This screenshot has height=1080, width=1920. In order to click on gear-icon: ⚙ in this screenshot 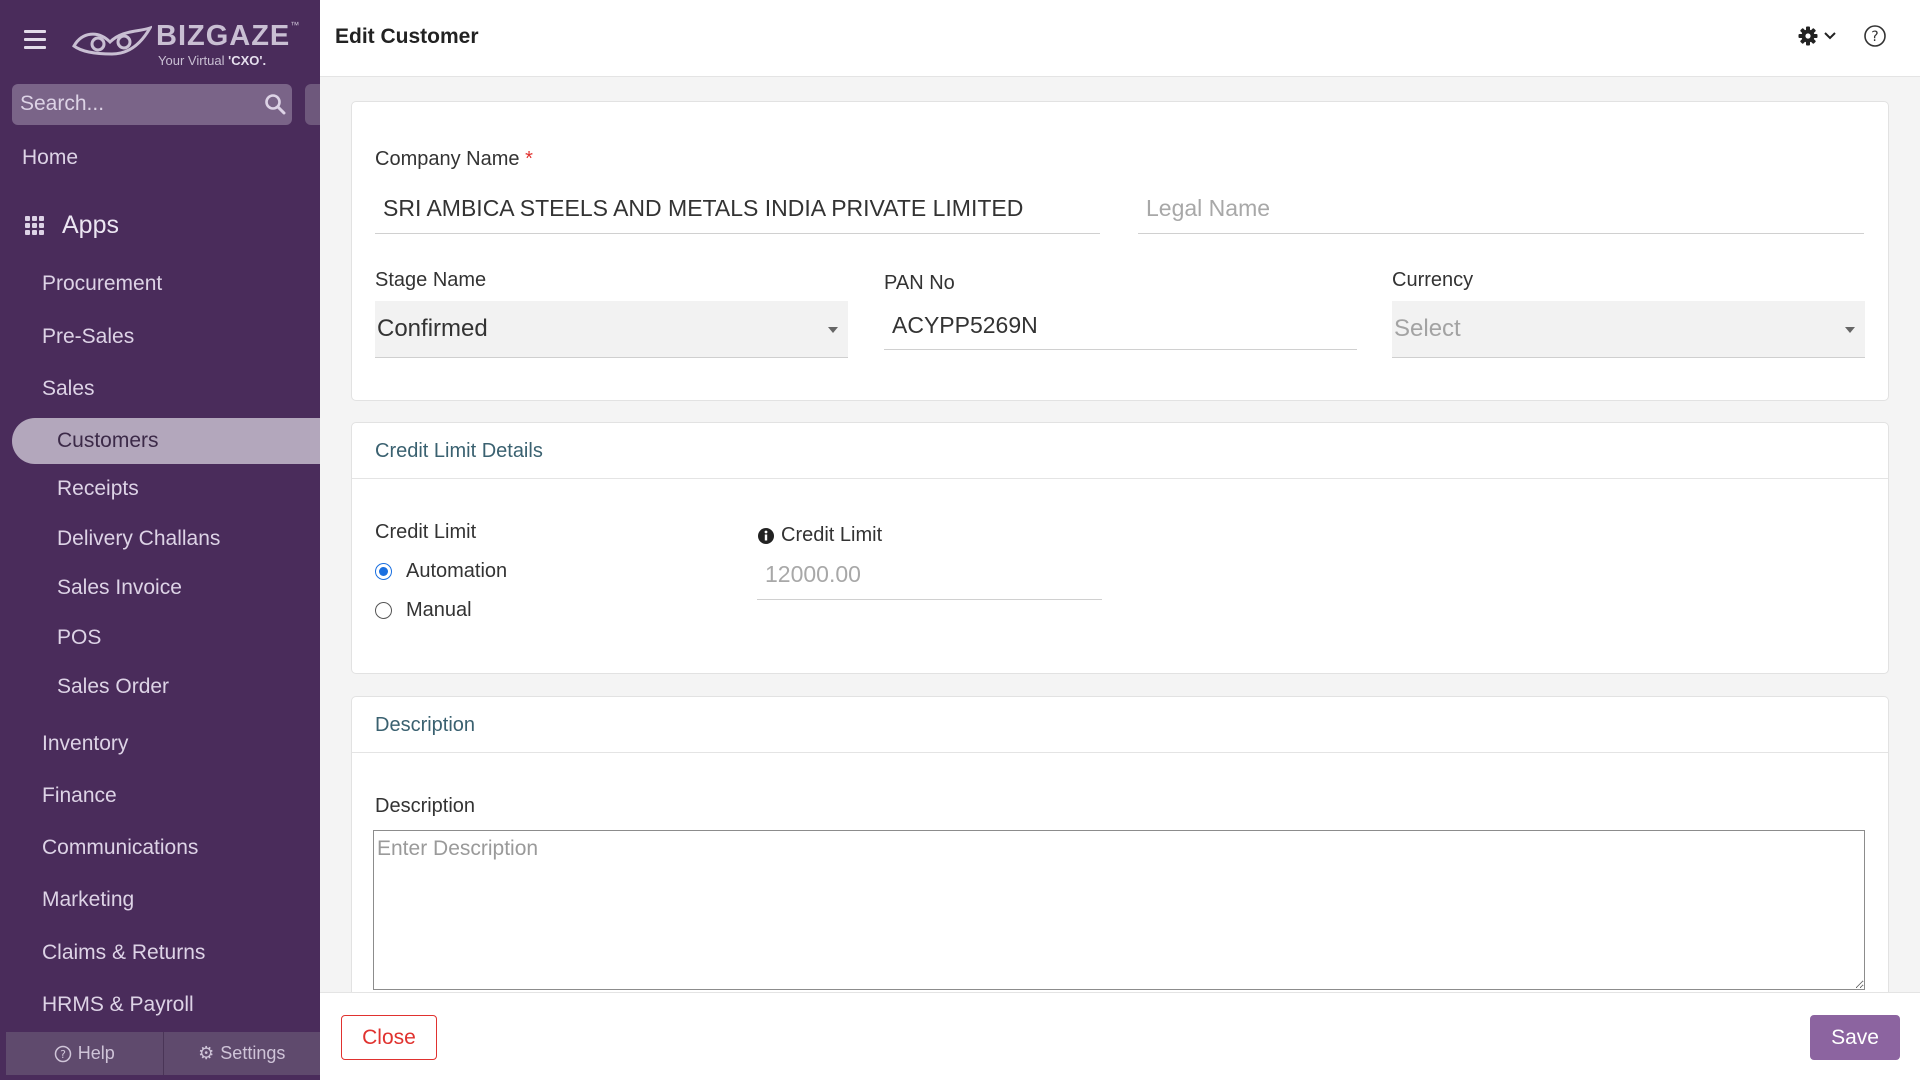, I will do `click(206, 1053)`.